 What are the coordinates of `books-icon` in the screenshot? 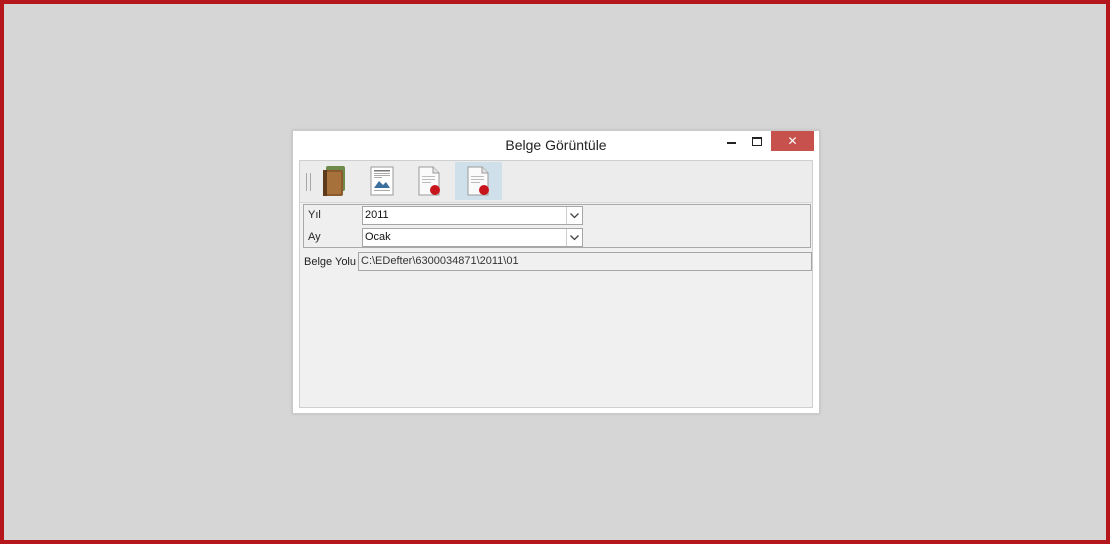 It's located at (333, 181).